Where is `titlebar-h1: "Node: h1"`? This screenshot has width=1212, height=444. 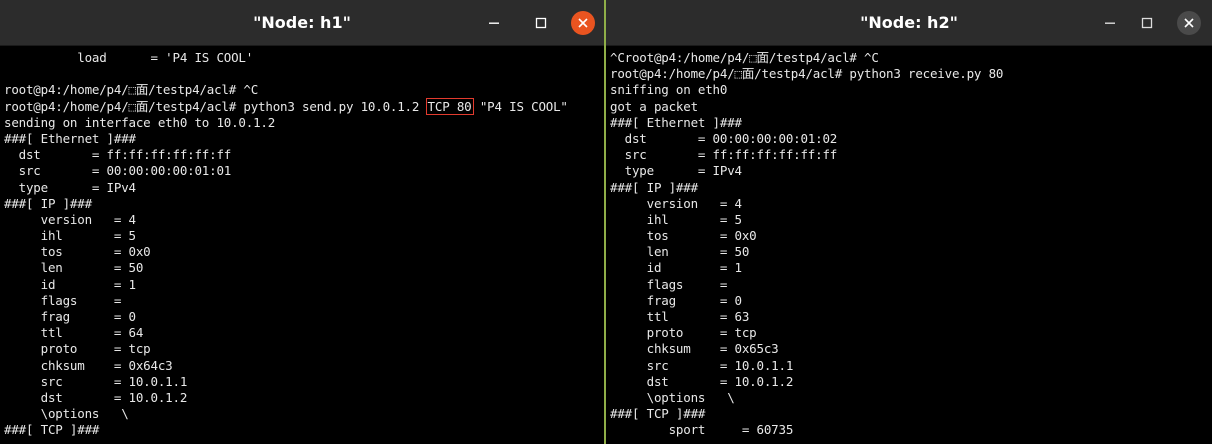 titlebar-h1: "Node: h1" is located at coordinates (302, 23).